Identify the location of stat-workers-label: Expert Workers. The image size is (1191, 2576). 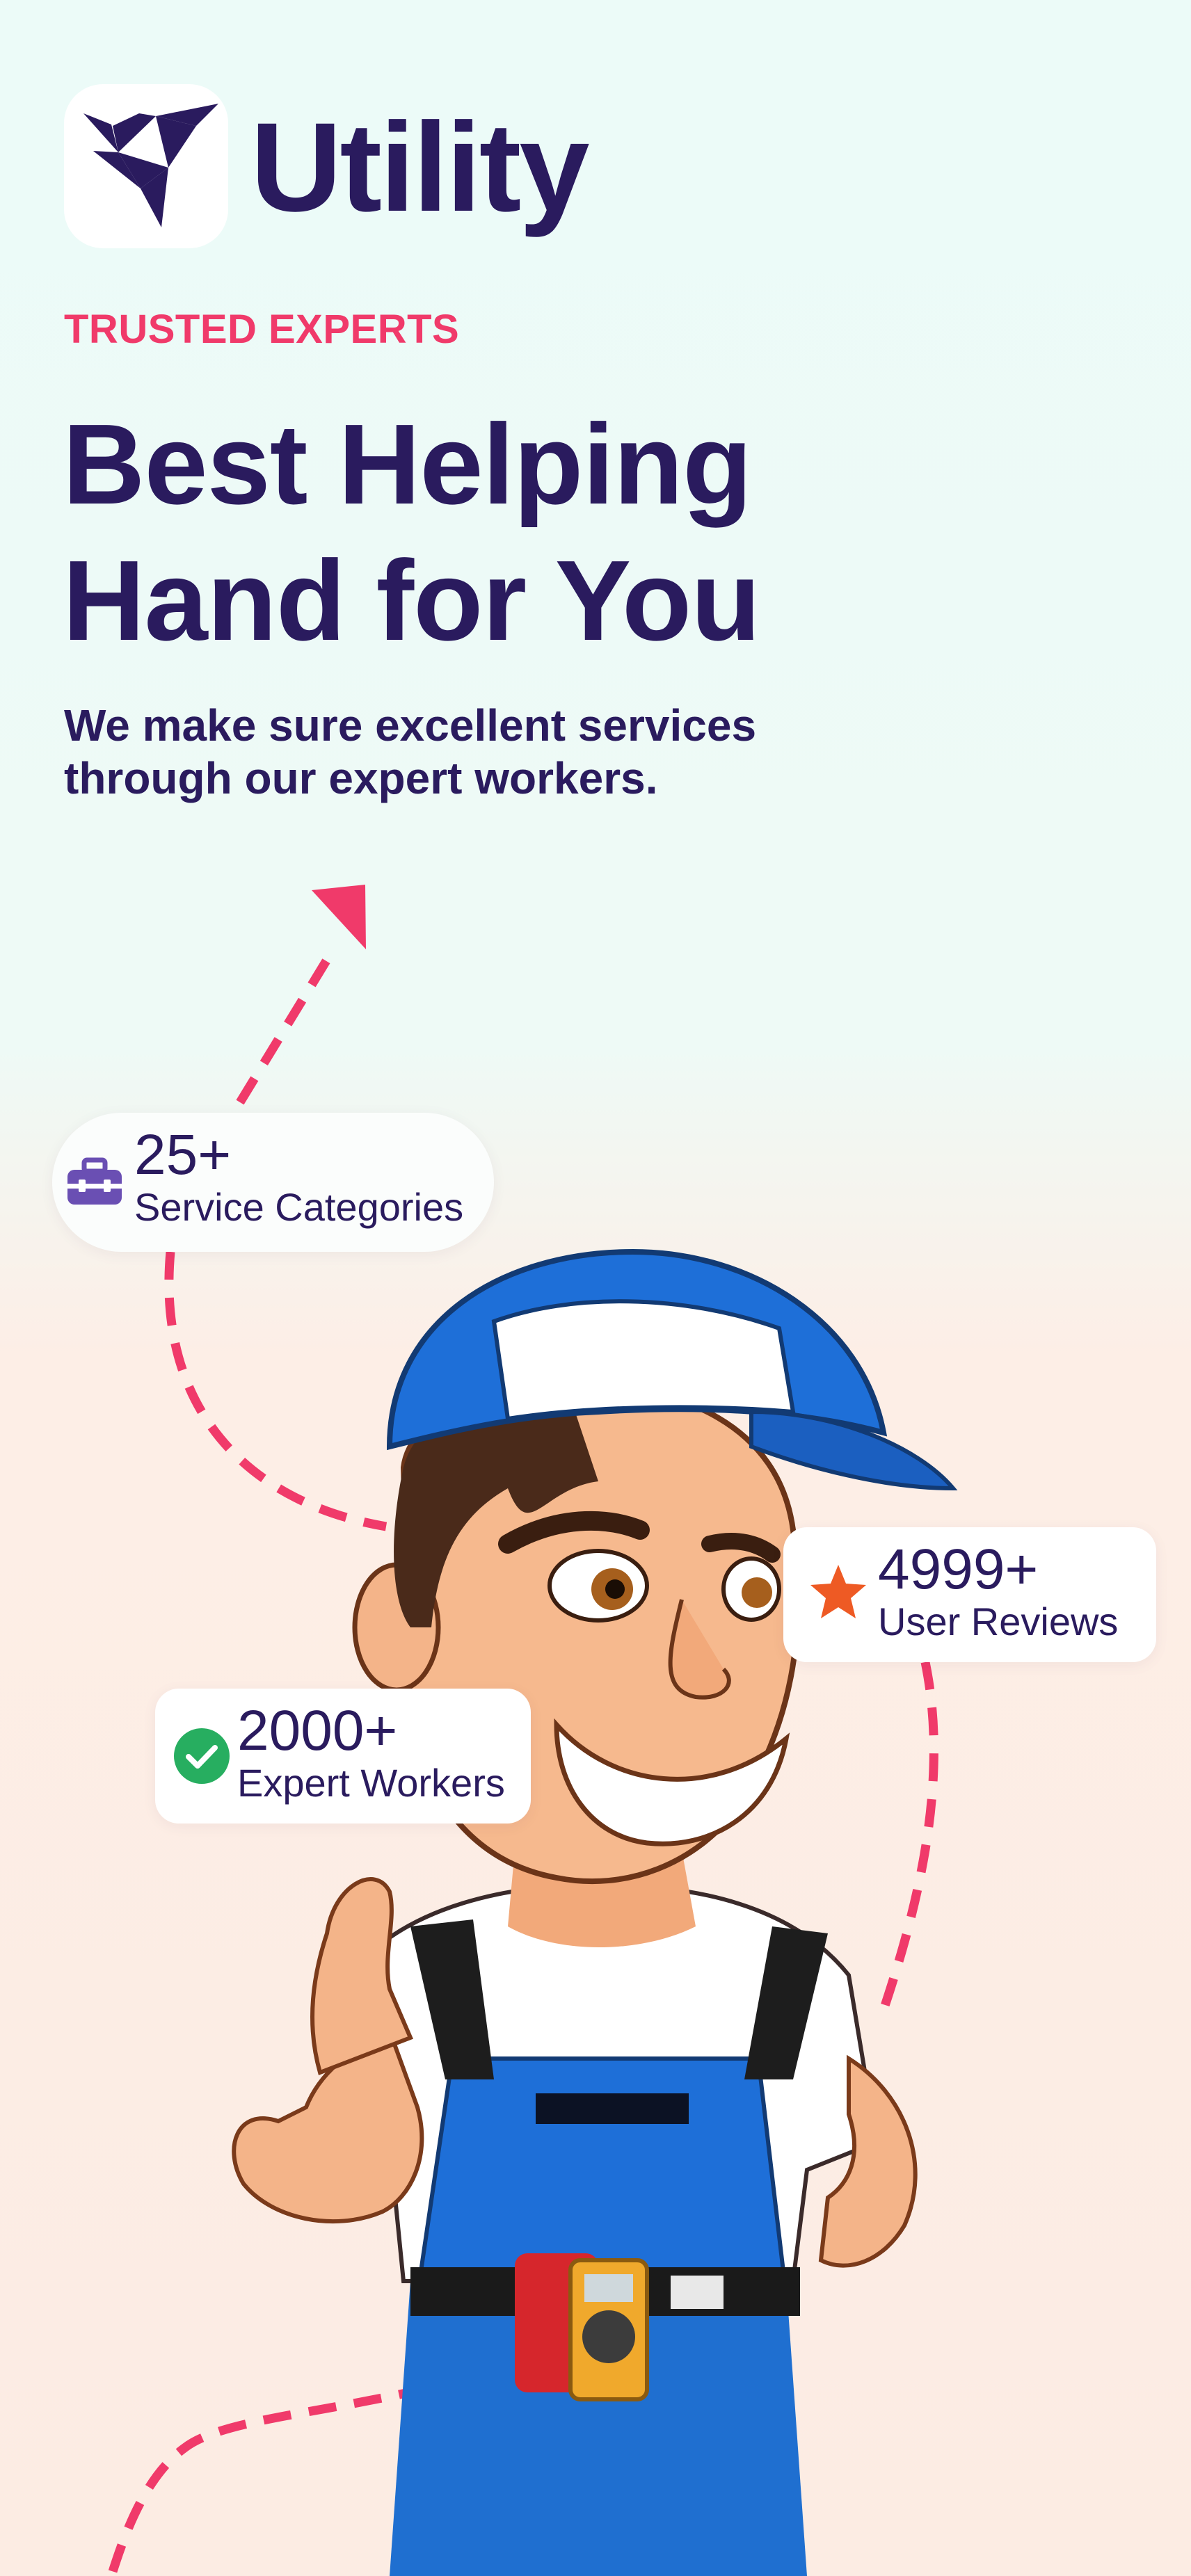
(371, 1783).